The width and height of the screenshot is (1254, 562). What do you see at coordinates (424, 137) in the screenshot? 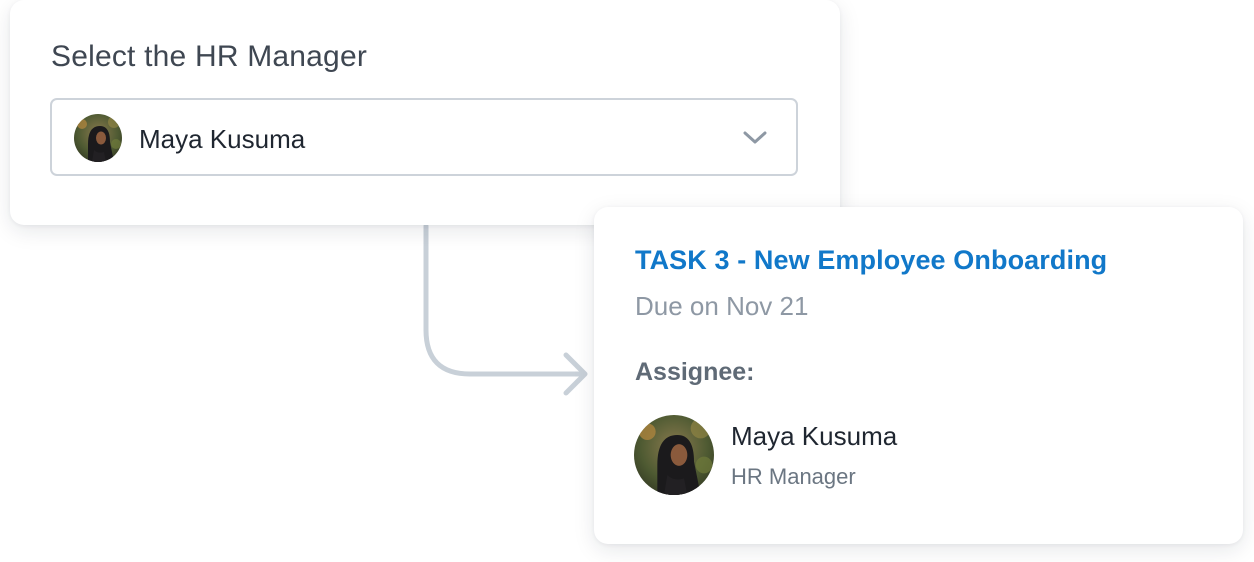
I see `hr-manager-dropdown: Maya Kusuma` at bounding box center [424, 137].